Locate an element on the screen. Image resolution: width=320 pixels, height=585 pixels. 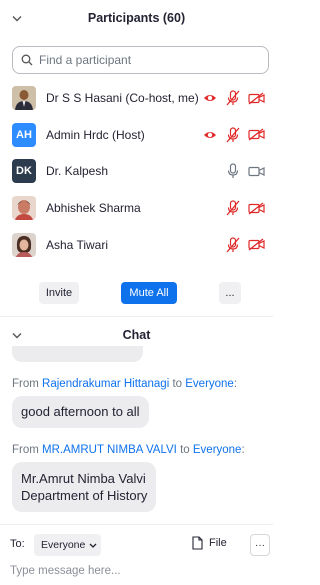
message-sender-line: From MR.AMRUT NIMBA VALVI to Everyone: is located at coordinates (128, 450).